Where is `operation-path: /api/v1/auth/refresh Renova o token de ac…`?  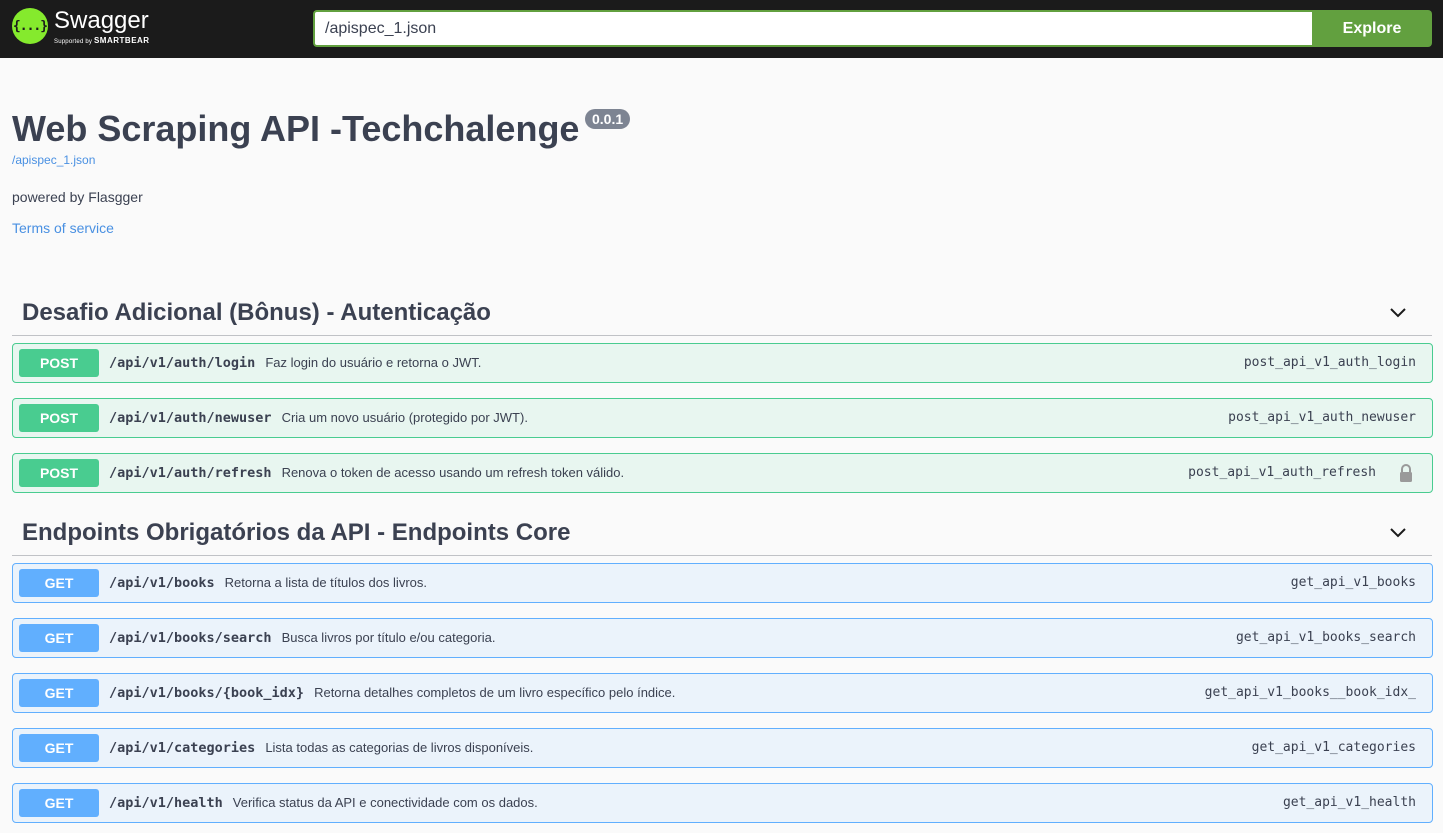
operation-path: /api/v1/auth/refresh Renova o token de ac… is located at coordinates (367, 473).